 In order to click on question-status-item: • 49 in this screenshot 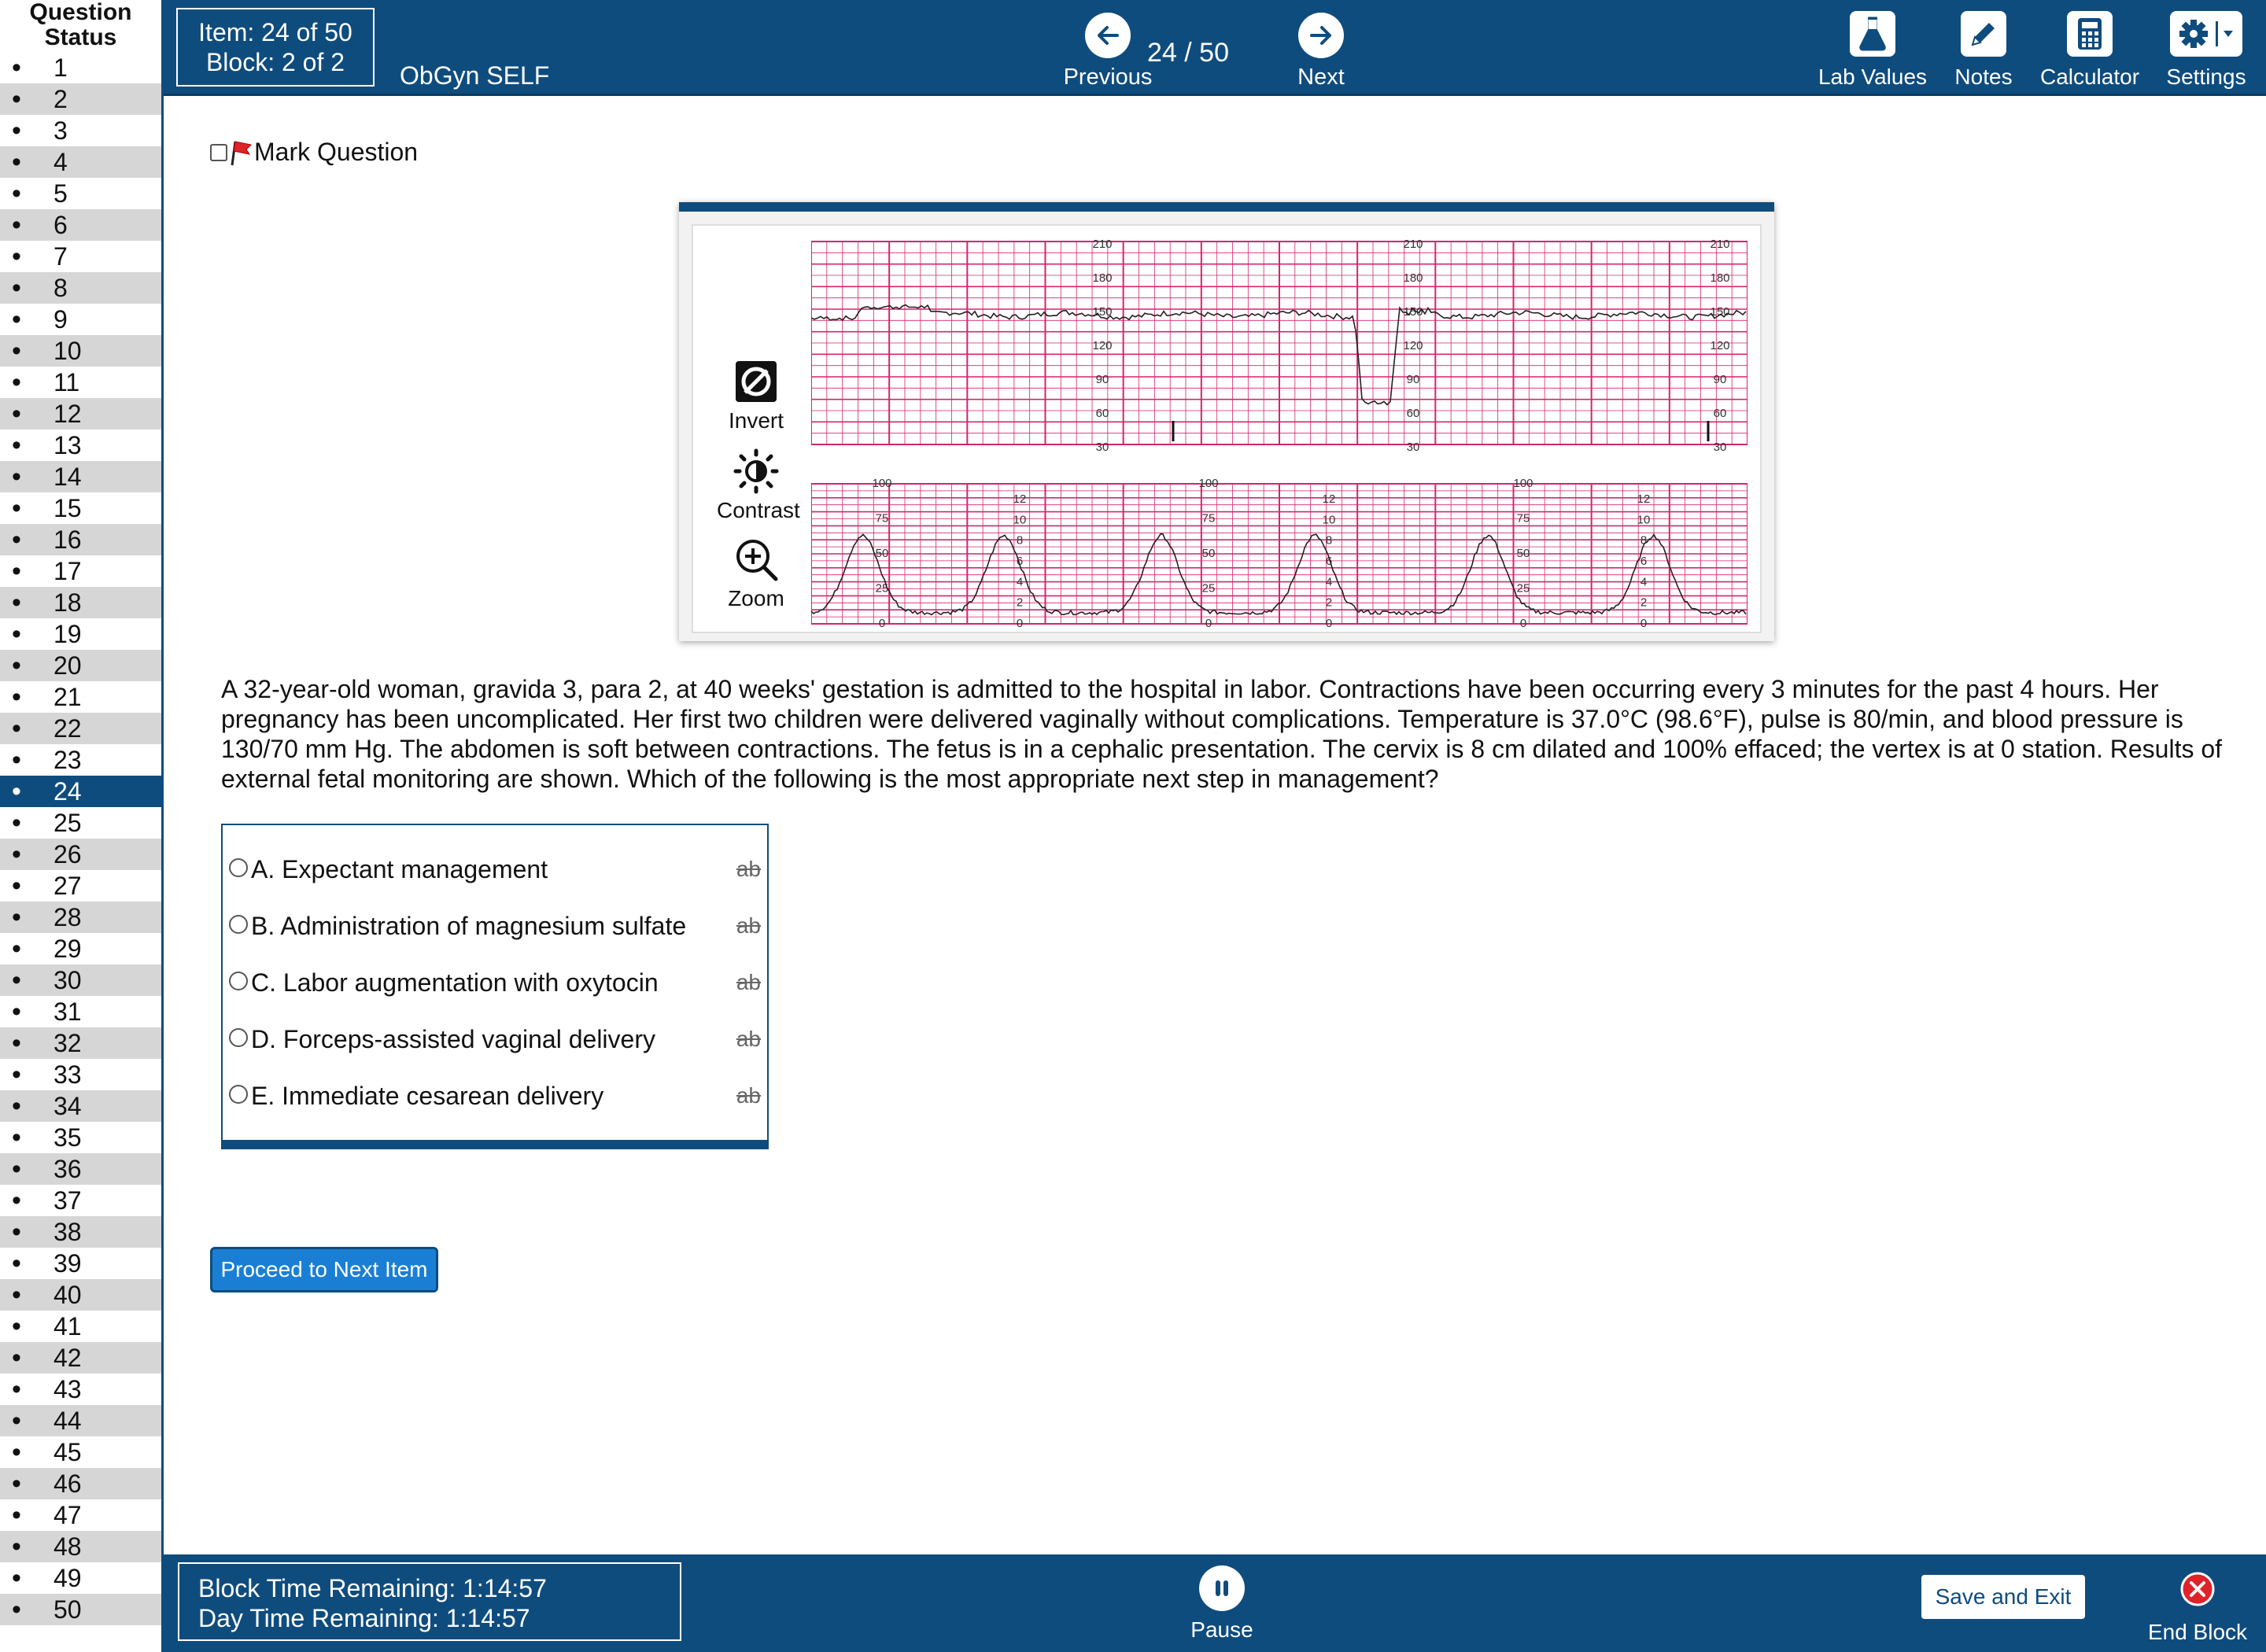, I will do `click(80, 1578)`.